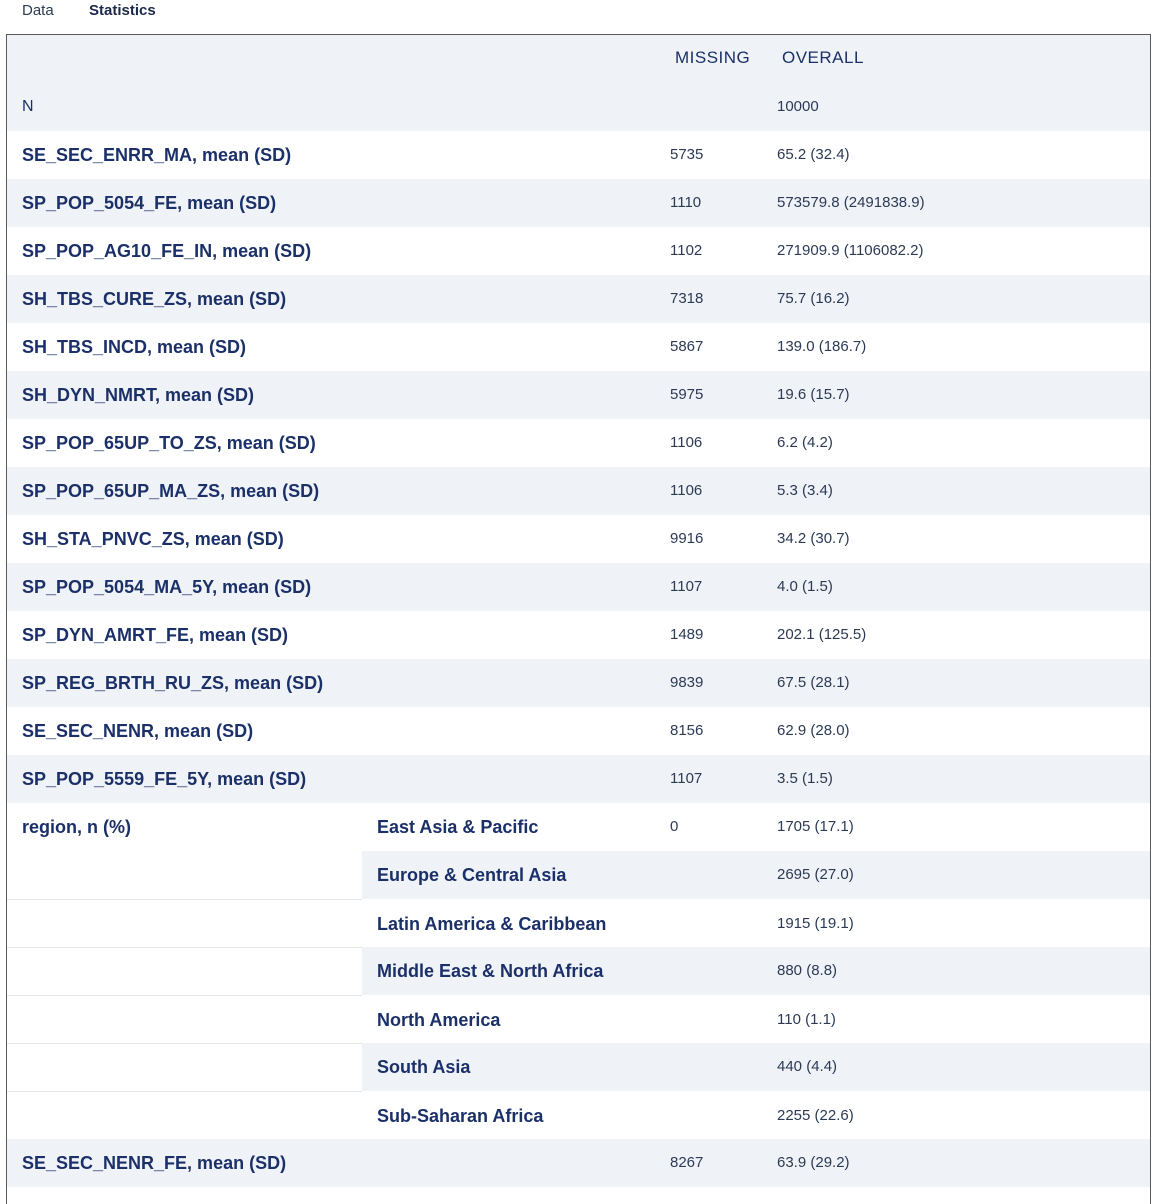 The image size is (1161, 1204). Describe the element at coordinates (138, 395) in the screenshot. I see `row-label: SH_DYN_NMRT, mean (SD)` at that location.